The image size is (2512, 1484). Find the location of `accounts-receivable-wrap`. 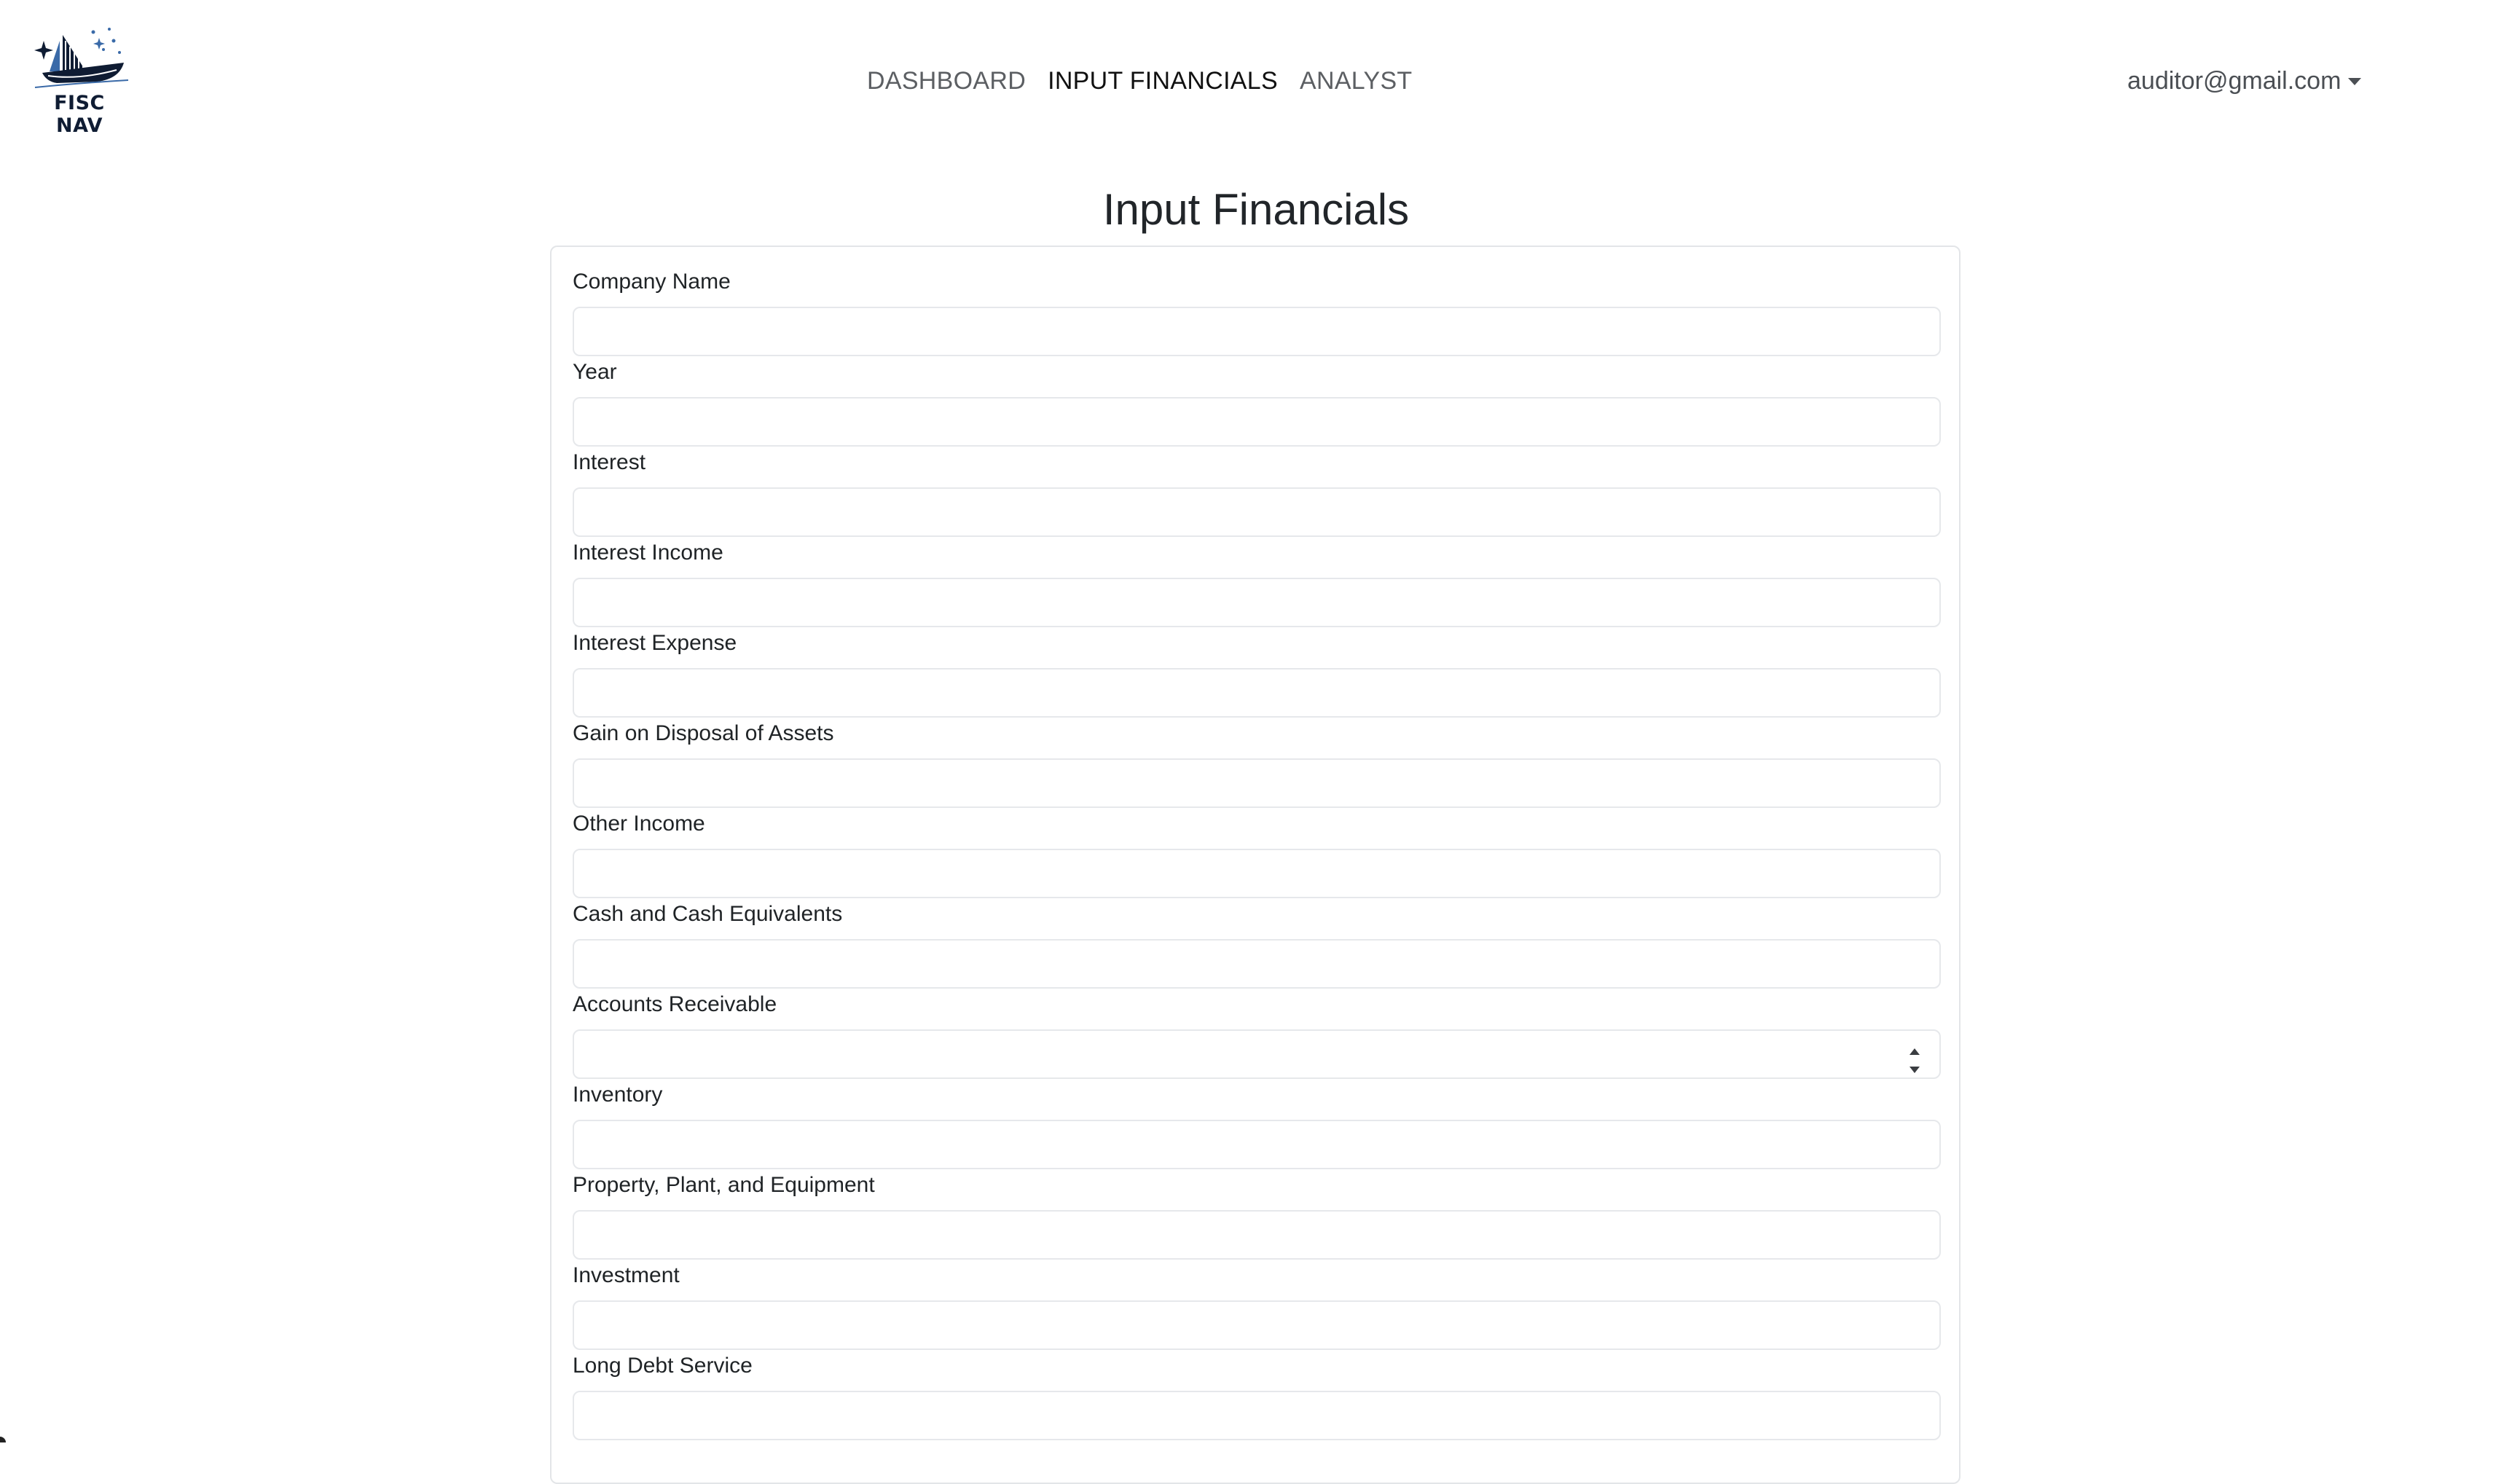

accounts-receivable-wrap is located at coordinates (1257, 1054).